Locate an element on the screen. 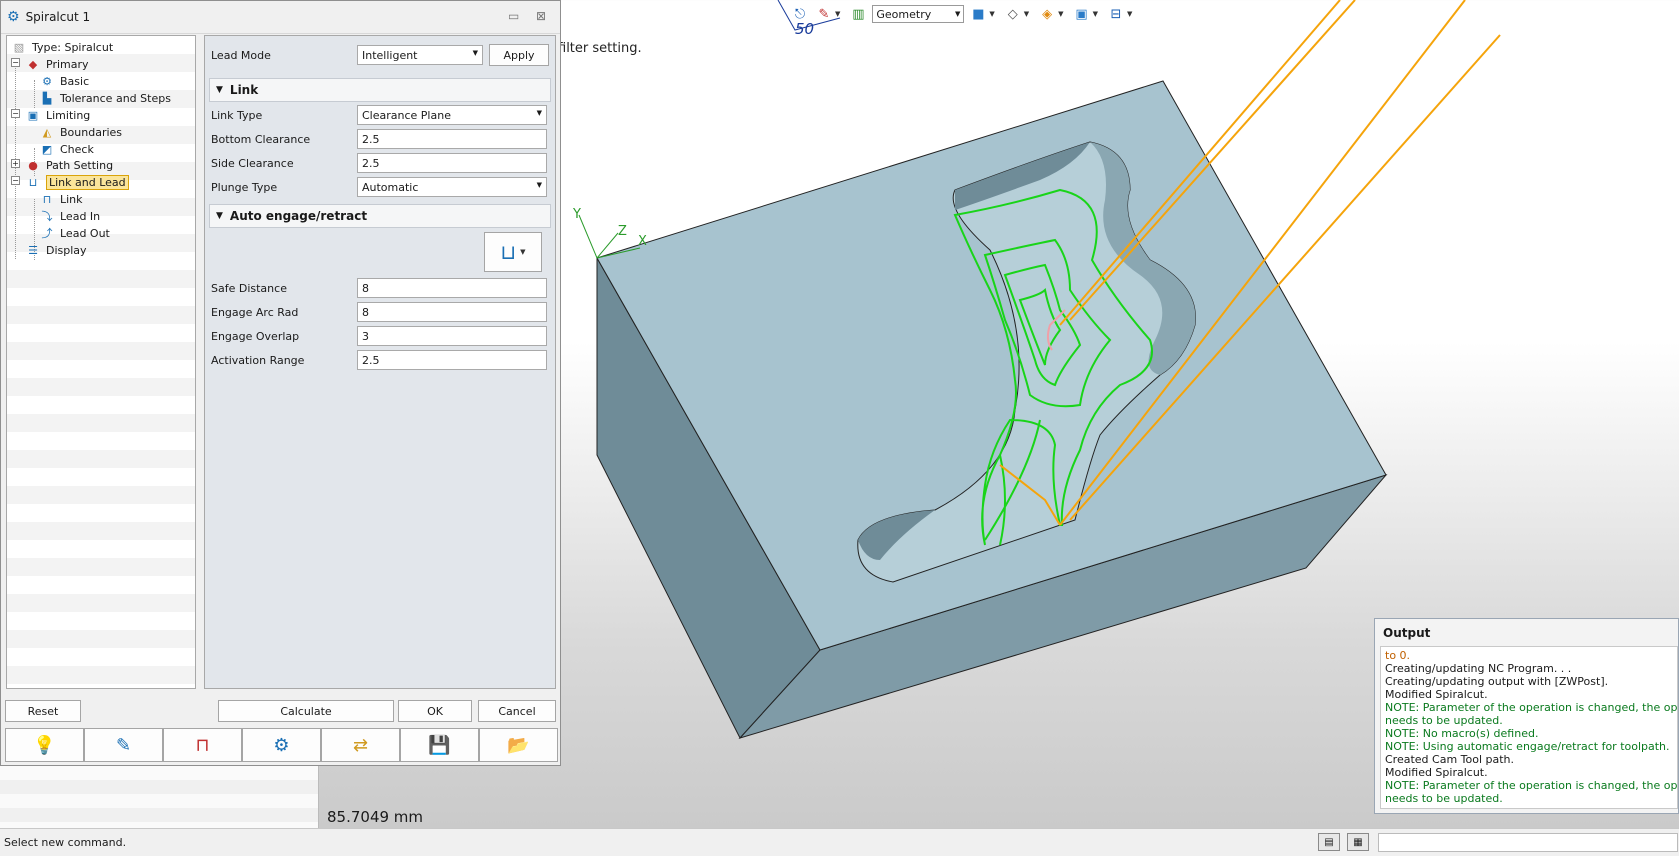 Image resolution: width=1679 pixels, height=856 pixels. limiting-icon: ▣ is located at coordinates (33, 115).